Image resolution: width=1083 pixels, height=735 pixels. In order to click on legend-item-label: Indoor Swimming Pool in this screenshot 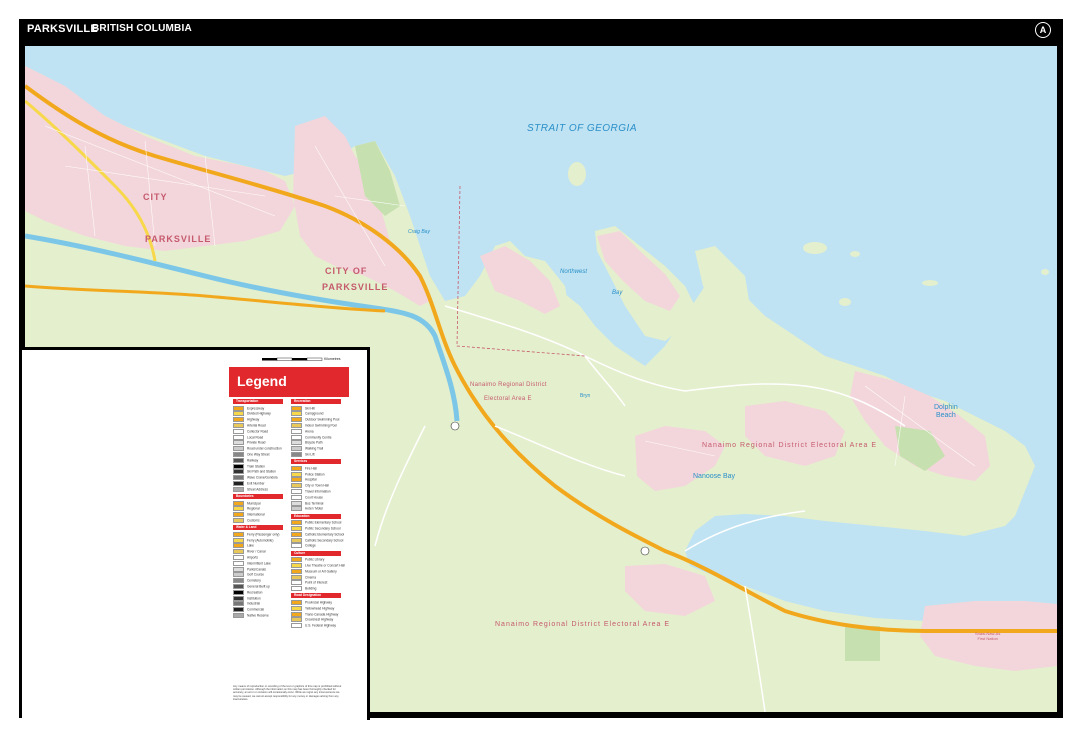, I will do `click(321, 425)`.